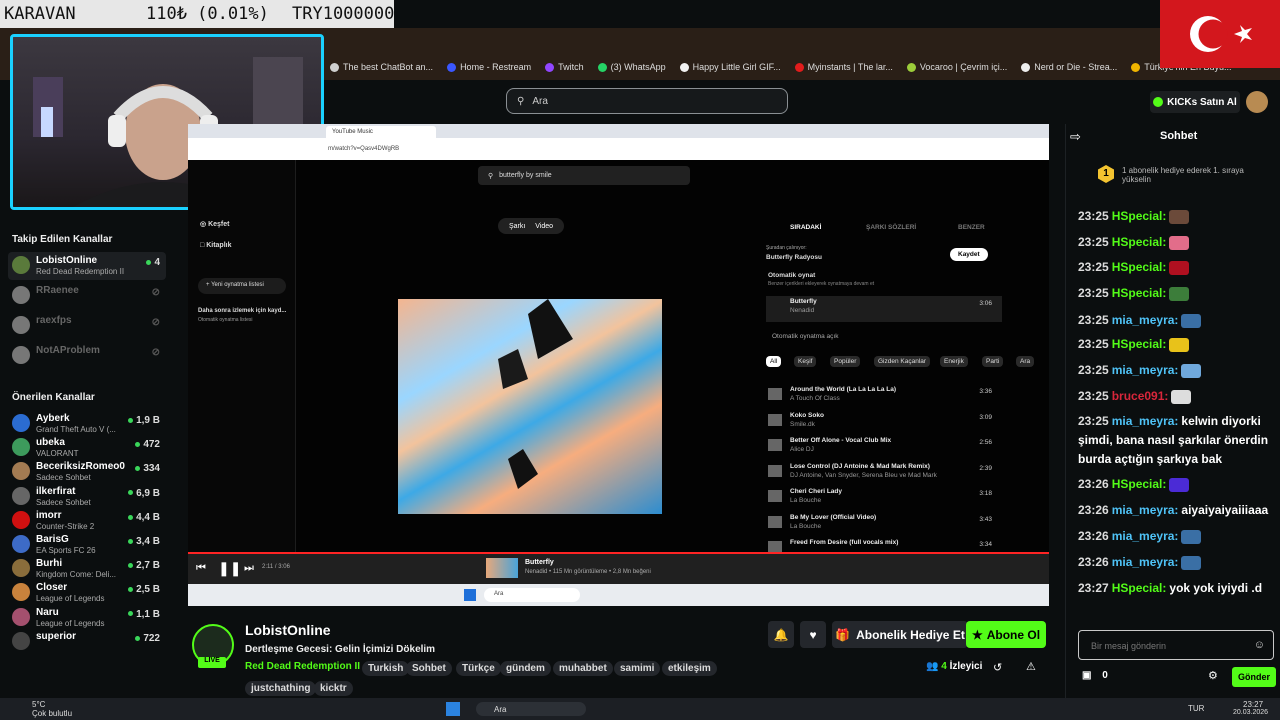 This screenshot has width=1280, height=720. Describe the element at coordinates (381, 132) in the screenshot. I see `yt-tab: YouTube Music` at that location.